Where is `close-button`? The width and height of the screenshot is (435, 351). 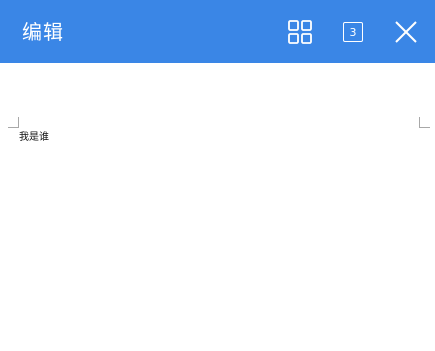 close-button is located at coordinates (406, 32).